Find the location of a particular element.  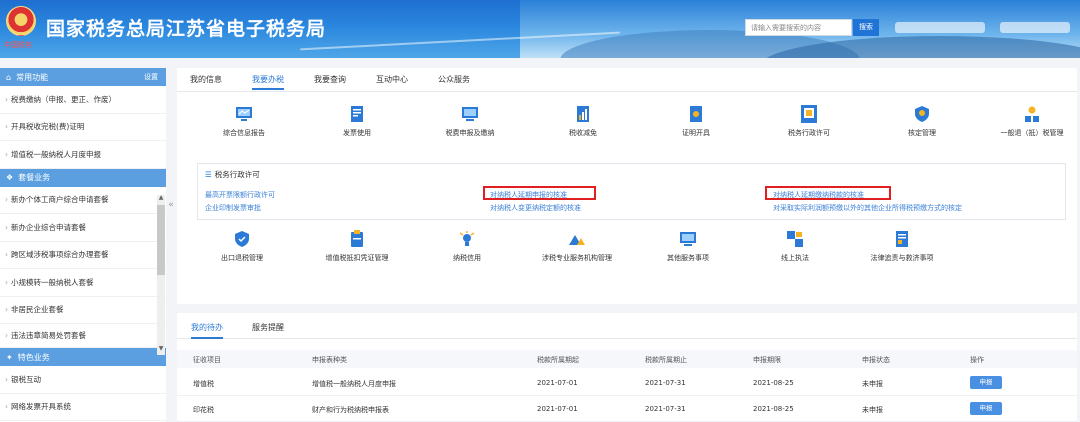

tab-my-info: 我的信息 is located at coordinates (206, 79).